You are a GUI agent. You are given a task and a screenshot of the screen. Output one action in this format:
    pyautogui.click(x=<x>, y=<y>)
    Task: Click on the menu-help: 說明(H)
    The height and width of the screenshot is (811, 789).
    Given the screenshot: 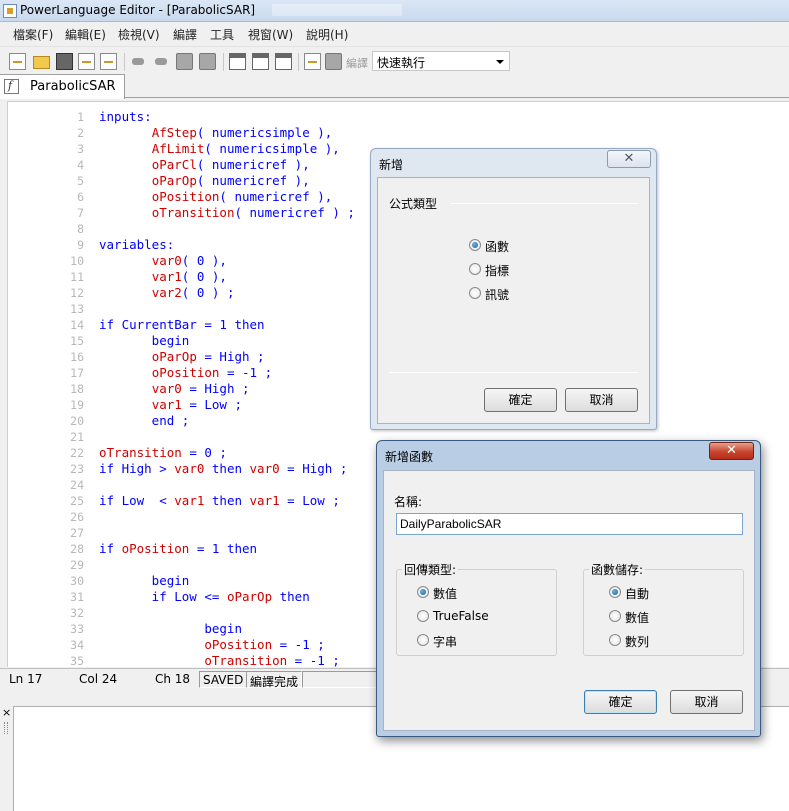 What is the action you would take?
    pyautogui.click(x=327, y=34)
    